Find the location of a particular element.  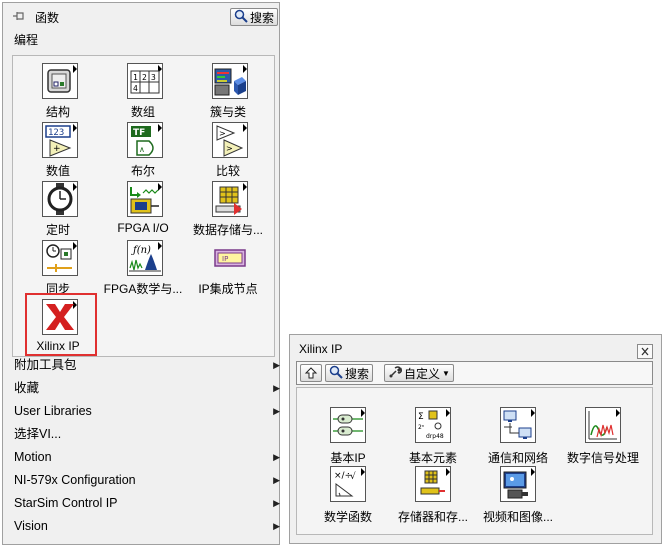

palette-item-ip-integration-node: IP IP集成节点 is located at coordinates (228, 266).